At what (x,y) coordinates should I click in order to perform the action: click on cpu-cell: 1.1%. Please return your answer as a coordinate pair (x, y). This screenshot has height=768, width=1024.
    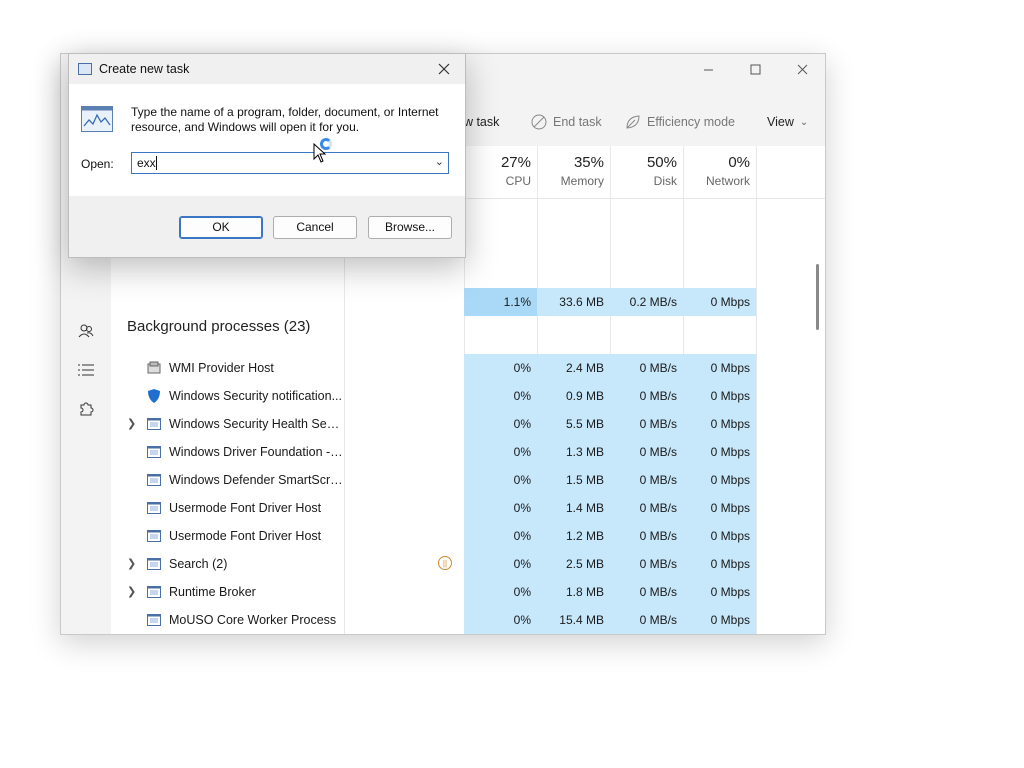
    Looking at the image, I should click on (500, 302).